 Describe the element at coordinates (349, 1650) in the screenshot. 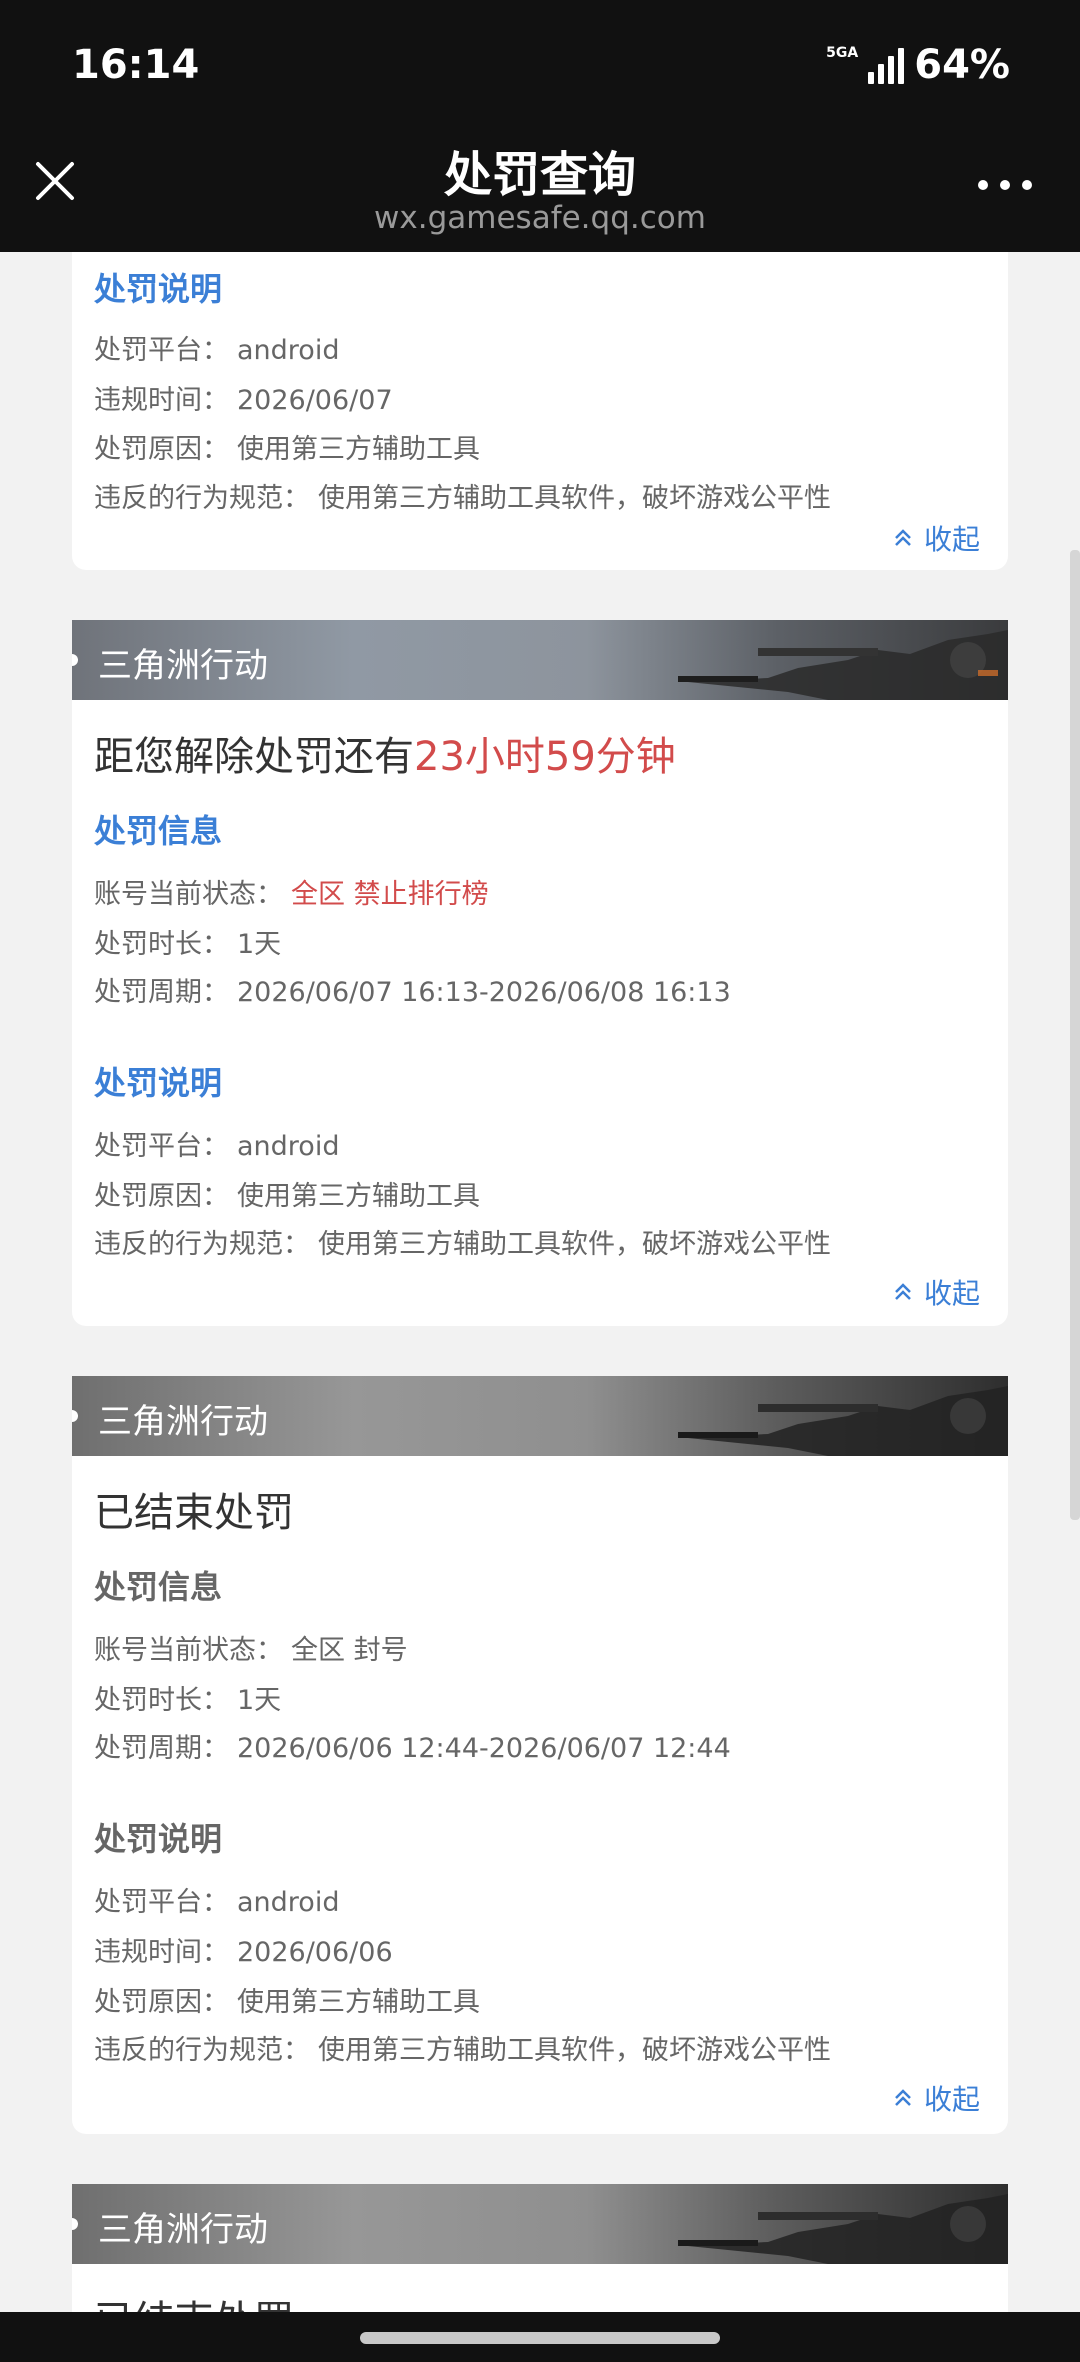

I see `row-value: 全区 封号` at that location.